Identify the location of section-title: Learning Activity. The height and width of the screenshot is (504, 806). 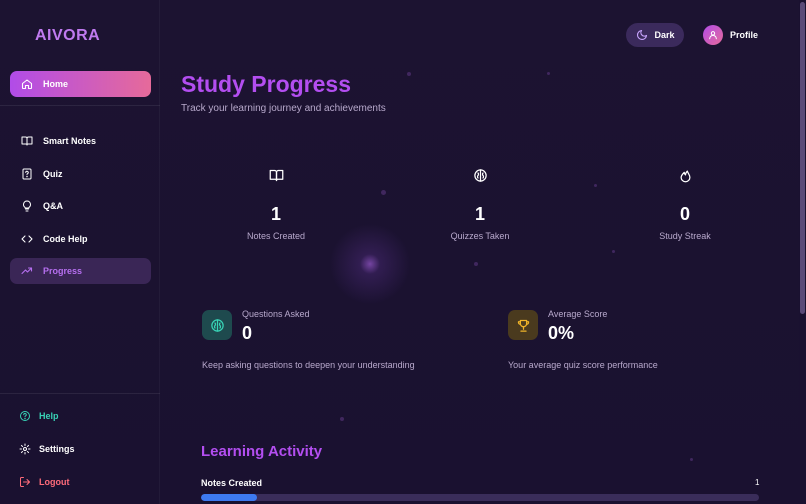
(262, 451).